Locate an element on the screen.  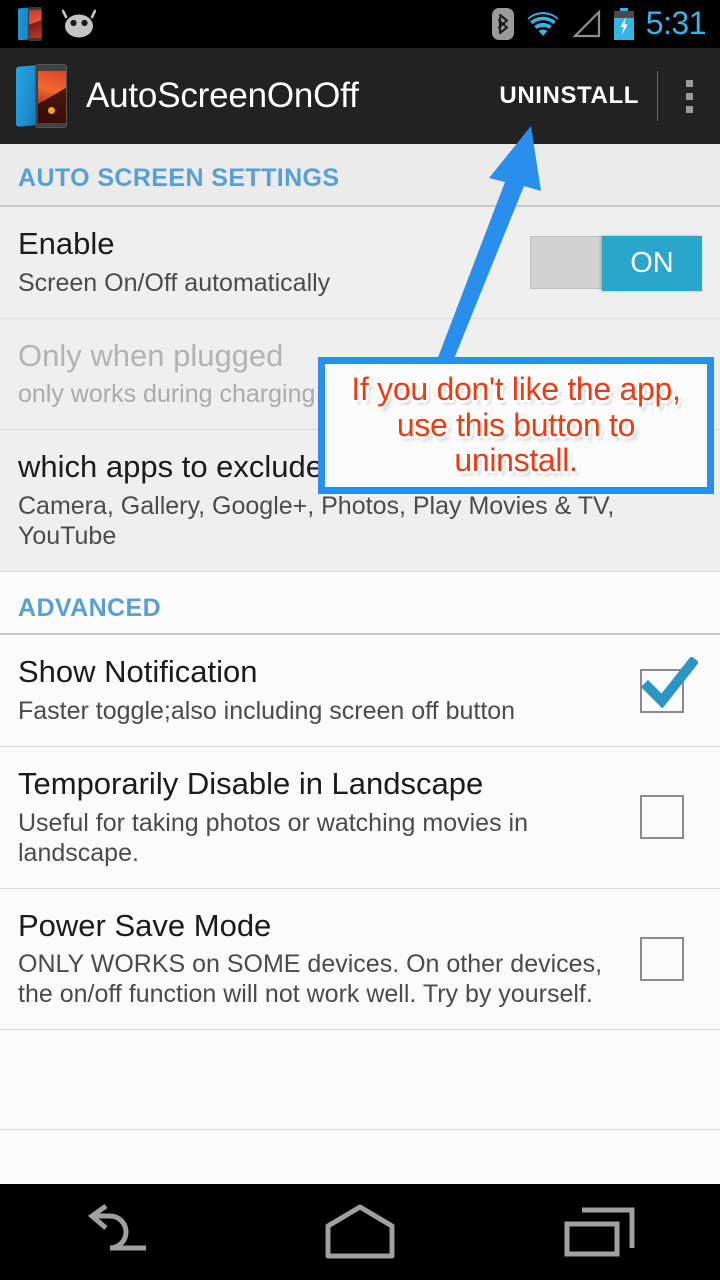
home-icon is located at coordinates (360, 1231).